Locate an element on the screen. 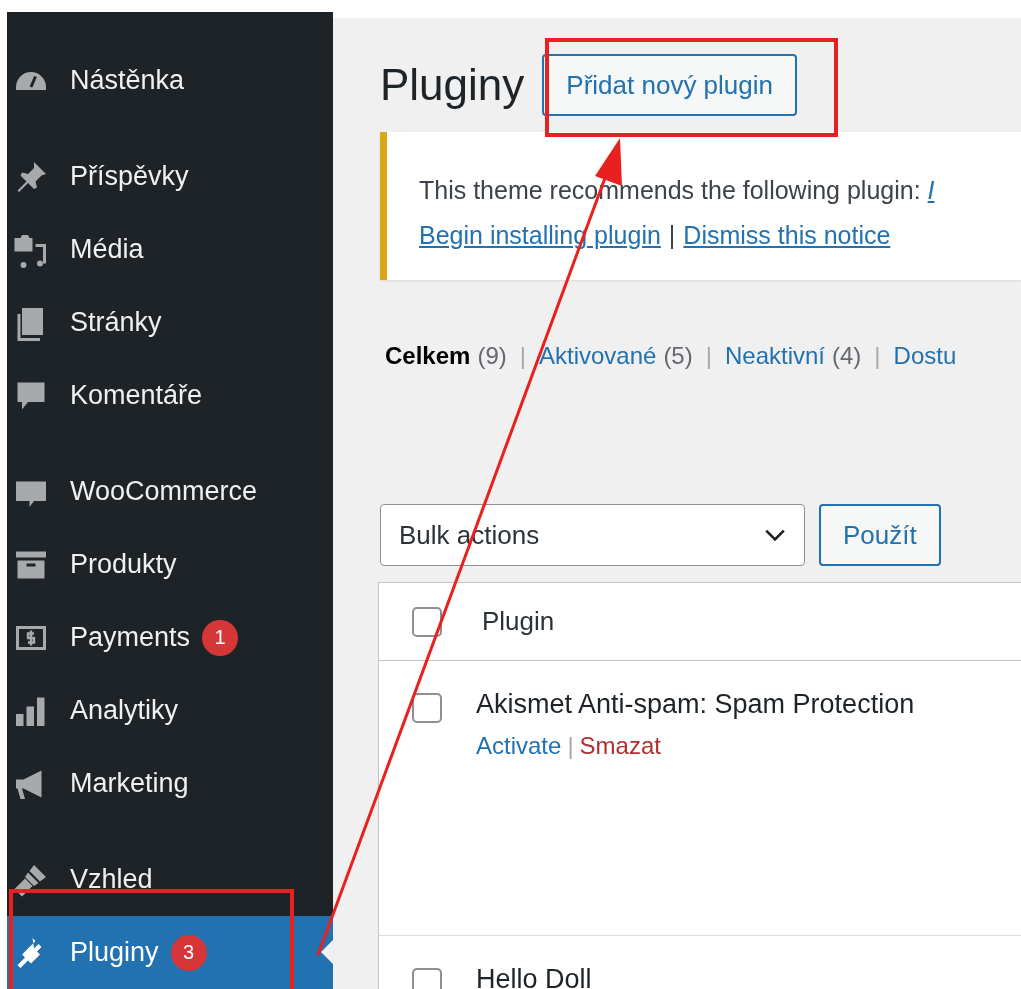  filter-link: Celkem is located at coordinates (428, 356).